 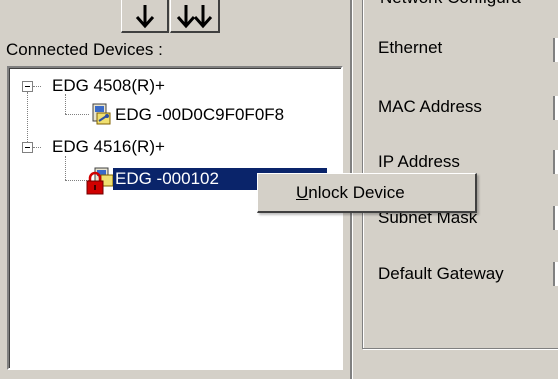 What do you see at coordinates (199, 115) in the screenshot?
I see `tree-node-edg-00d0c9f0f0f8: EDG -00D0C9F0F0F8` at bounding box center [199, 115].